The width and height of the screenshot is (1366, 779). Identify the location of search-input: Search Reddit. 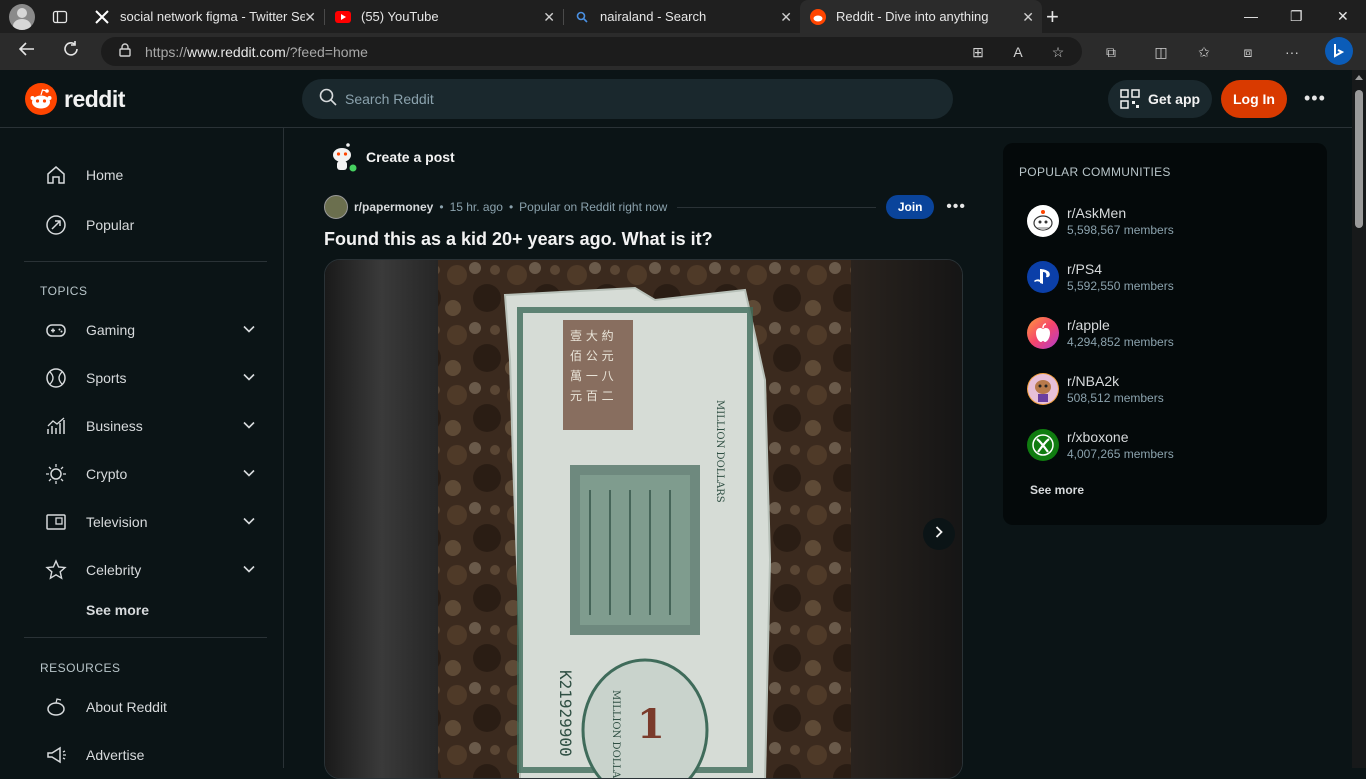
(627, 99).